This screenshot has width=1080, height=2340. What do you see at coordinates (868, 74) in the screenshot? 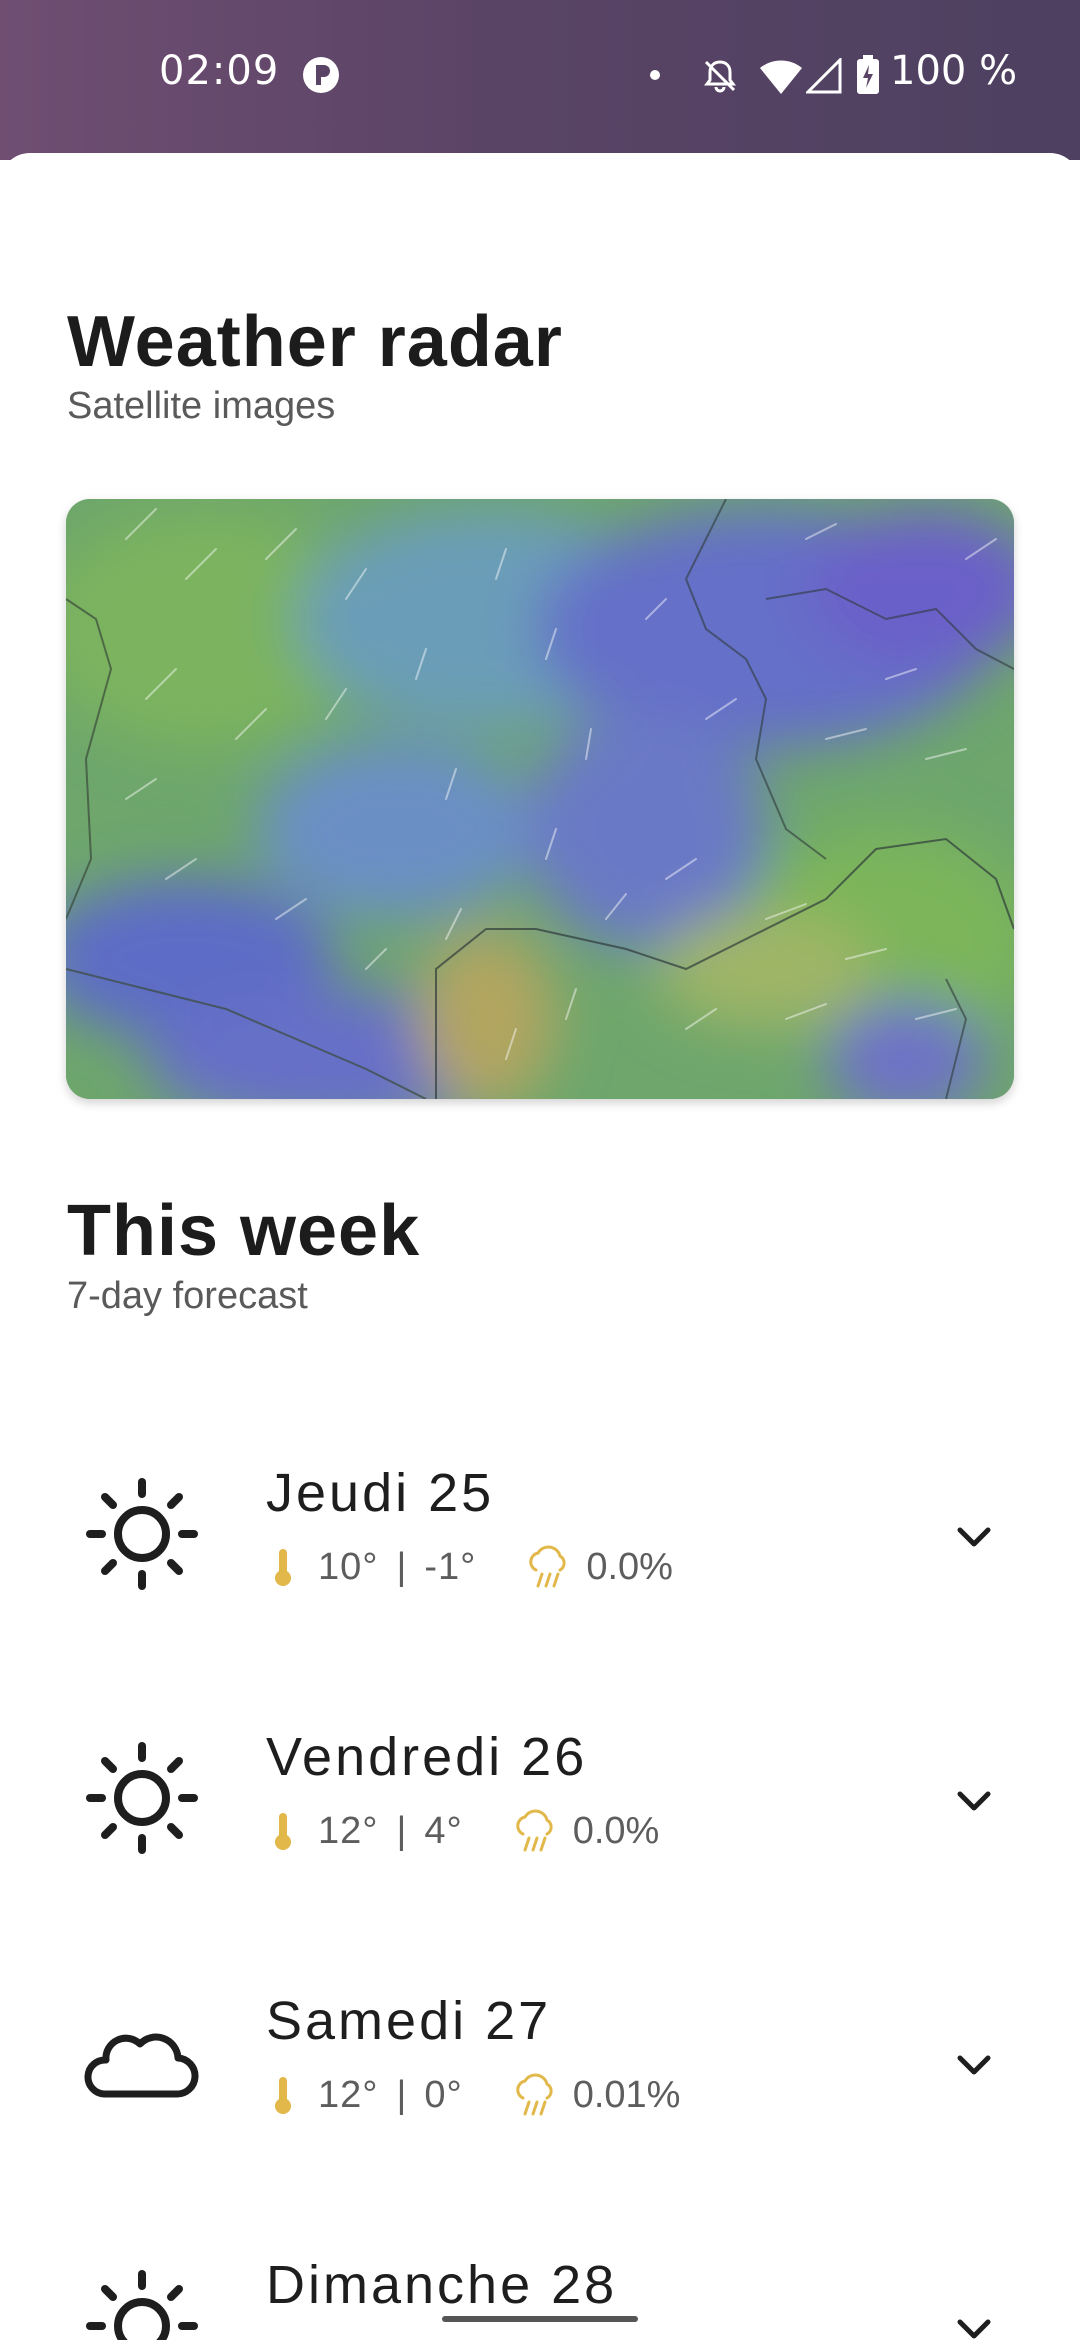
I see `battery-charging-icon` at bounding box center [868, 74].